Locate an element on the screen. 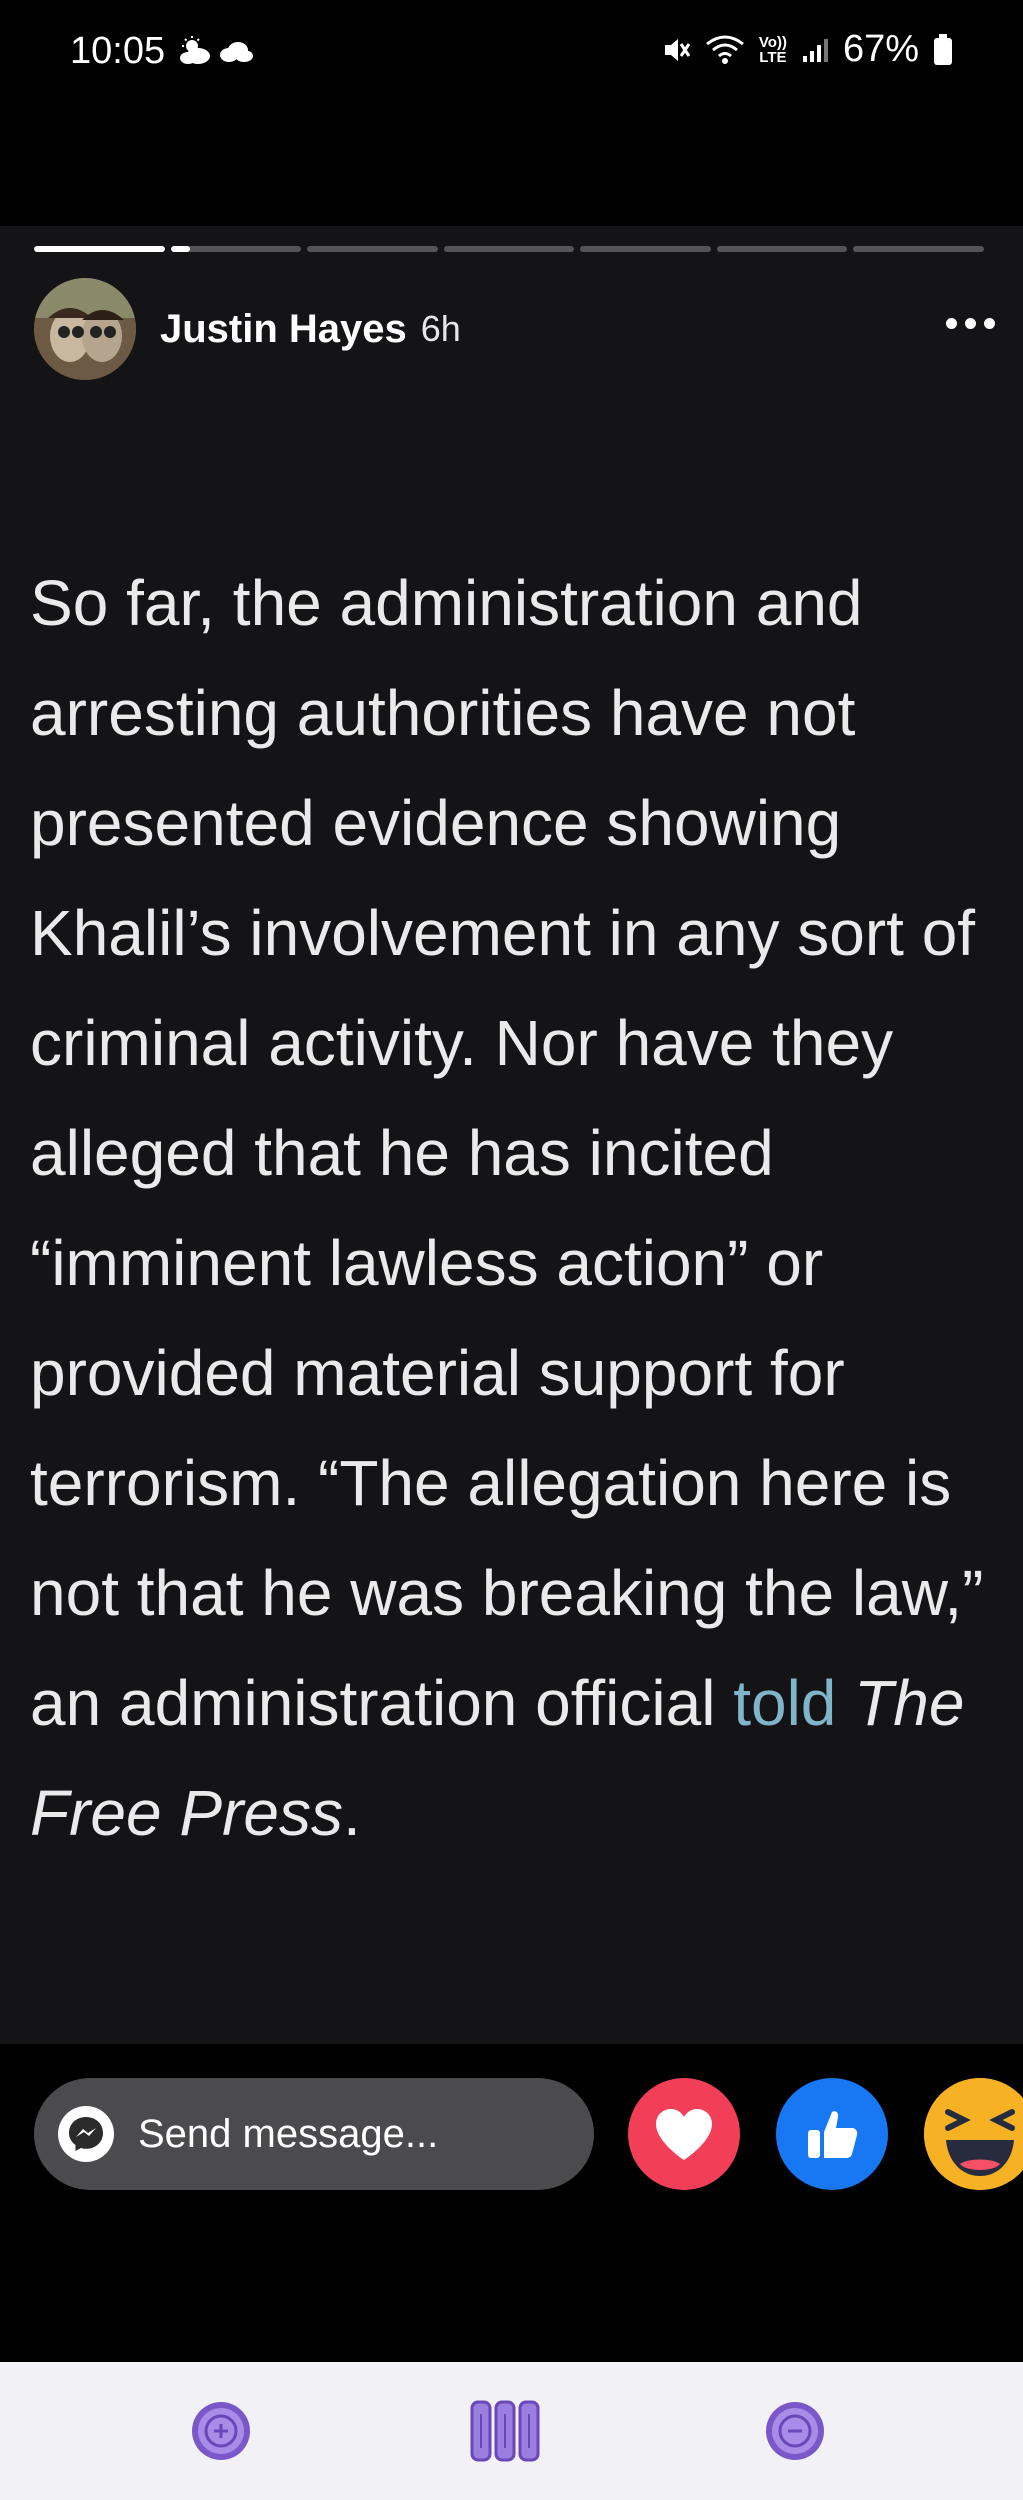 This screenshot has width=1023, height=2500. author-name: Justin Hayes is located at coordinates (283, 329).